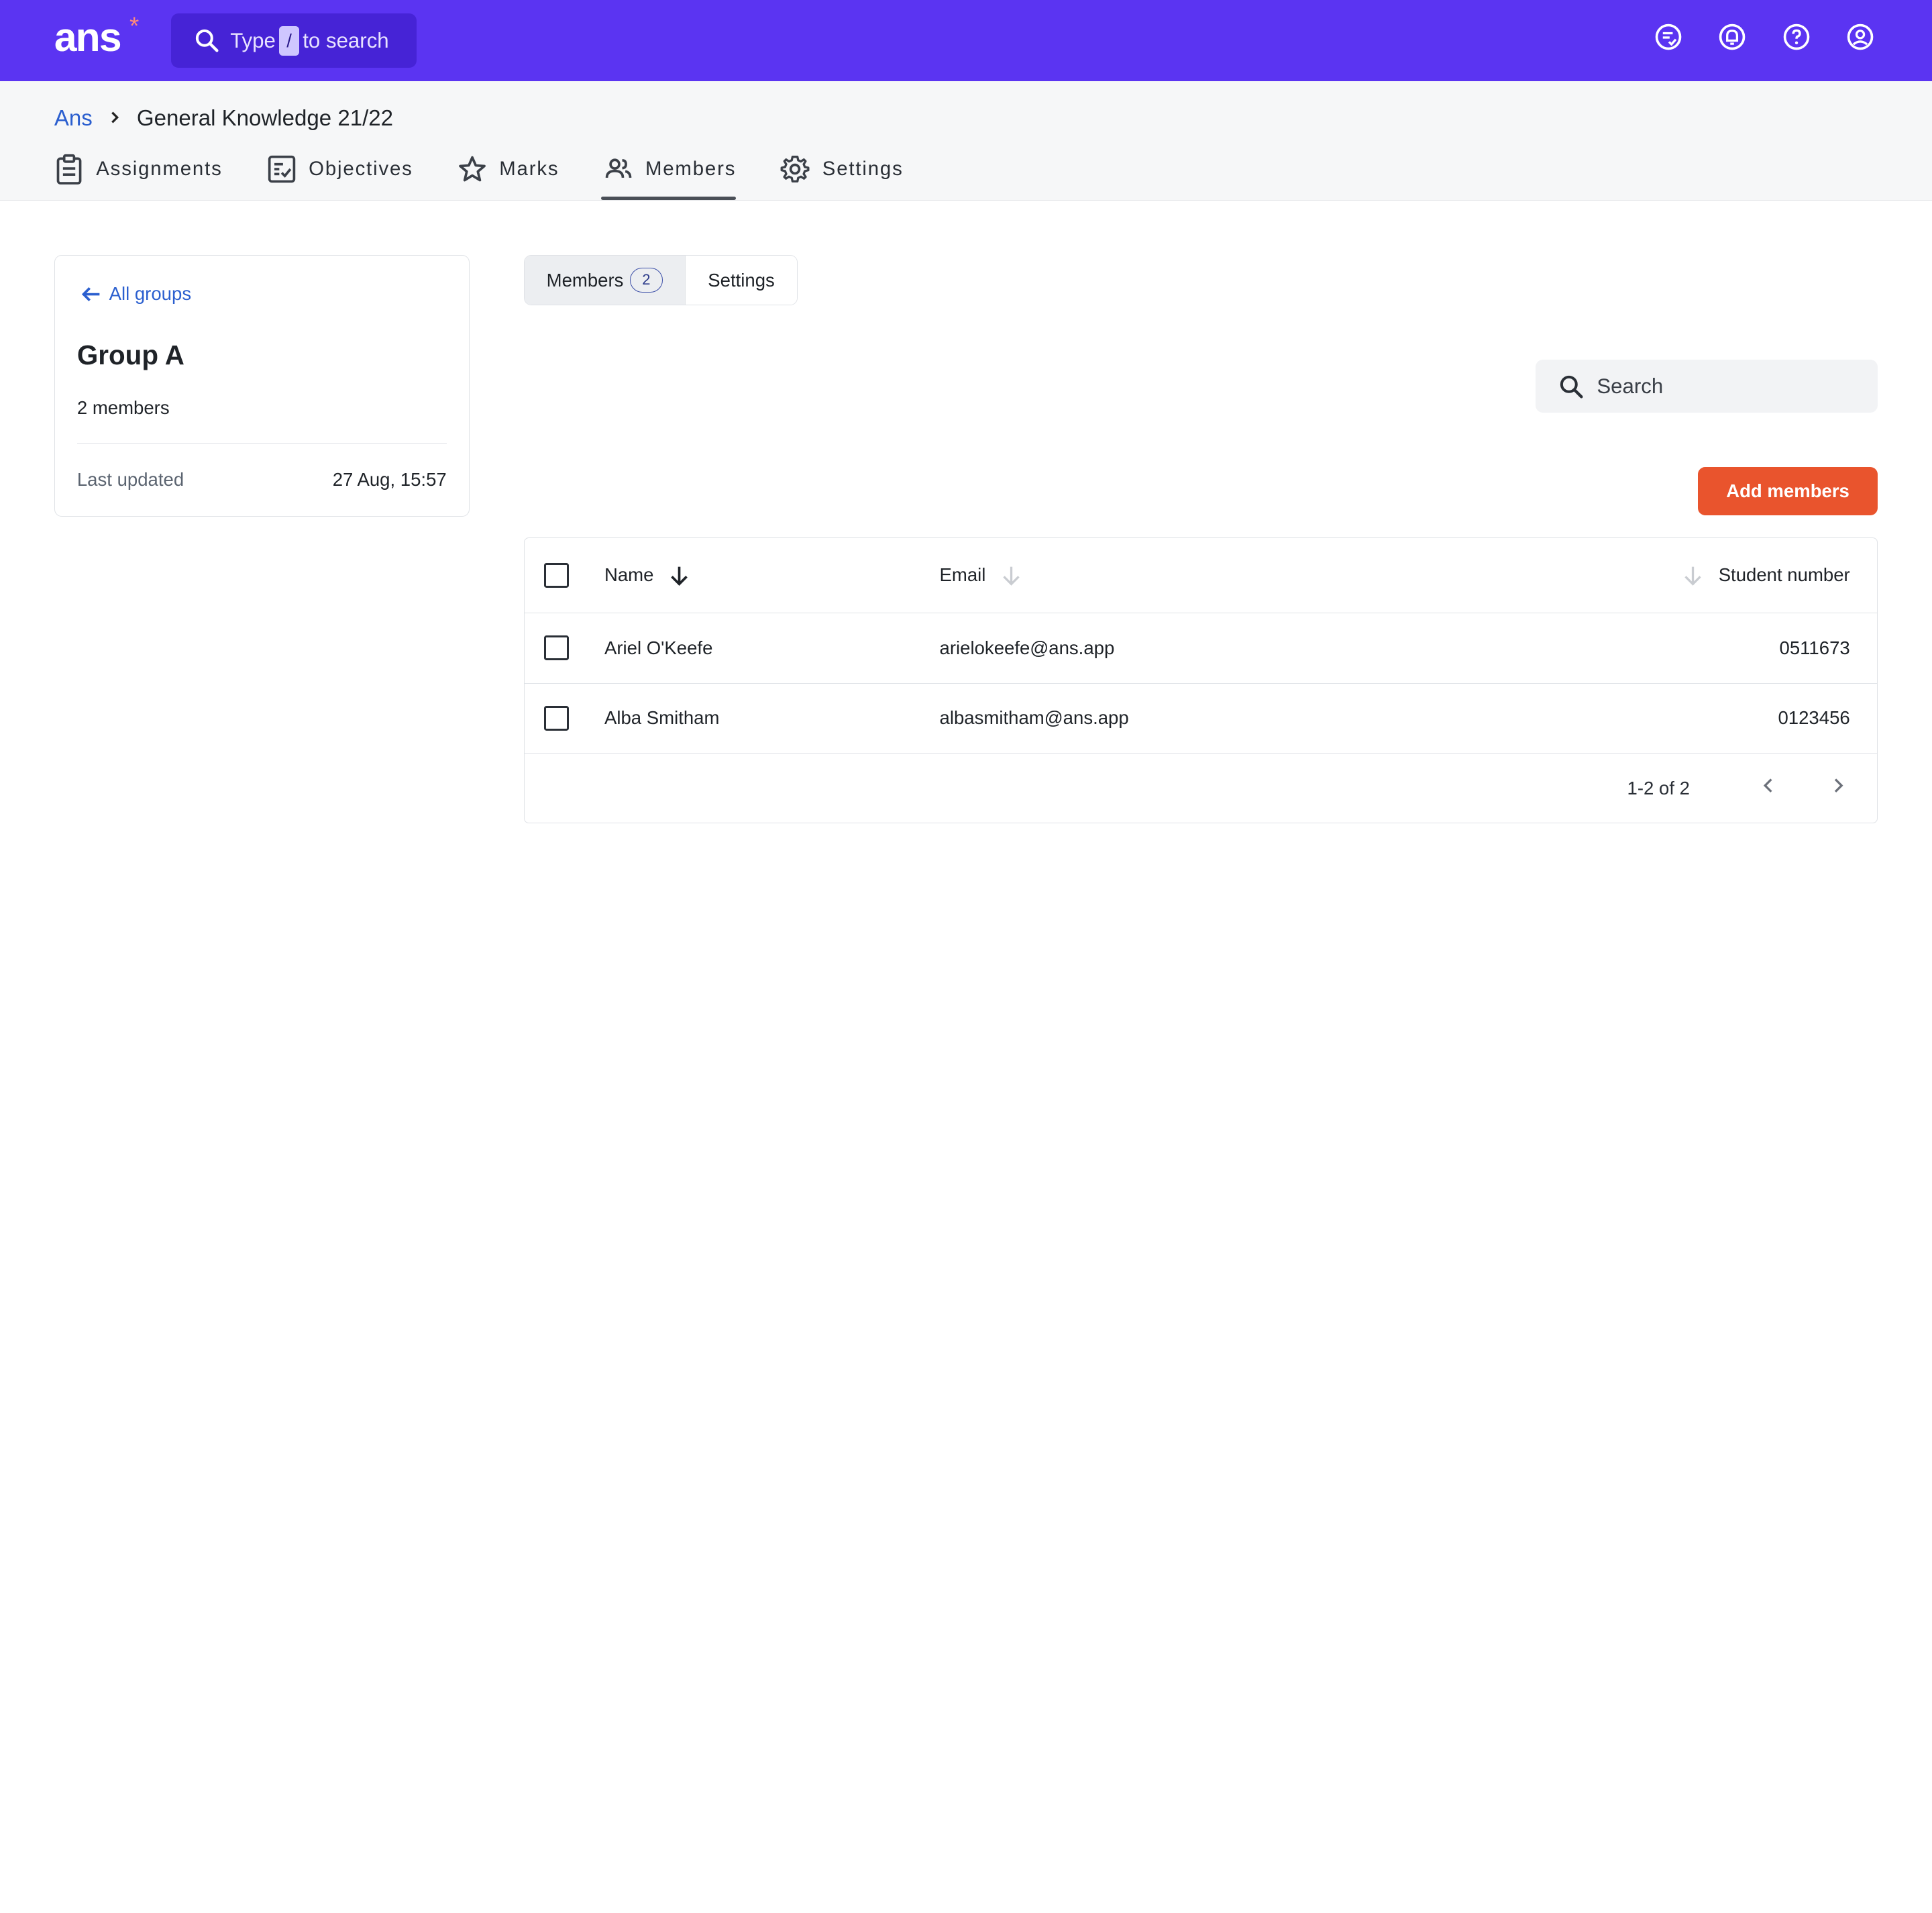 The width and height of the screenshot is (1932, 1913). I want to click on arrow-left-icon, so click(90, 294).